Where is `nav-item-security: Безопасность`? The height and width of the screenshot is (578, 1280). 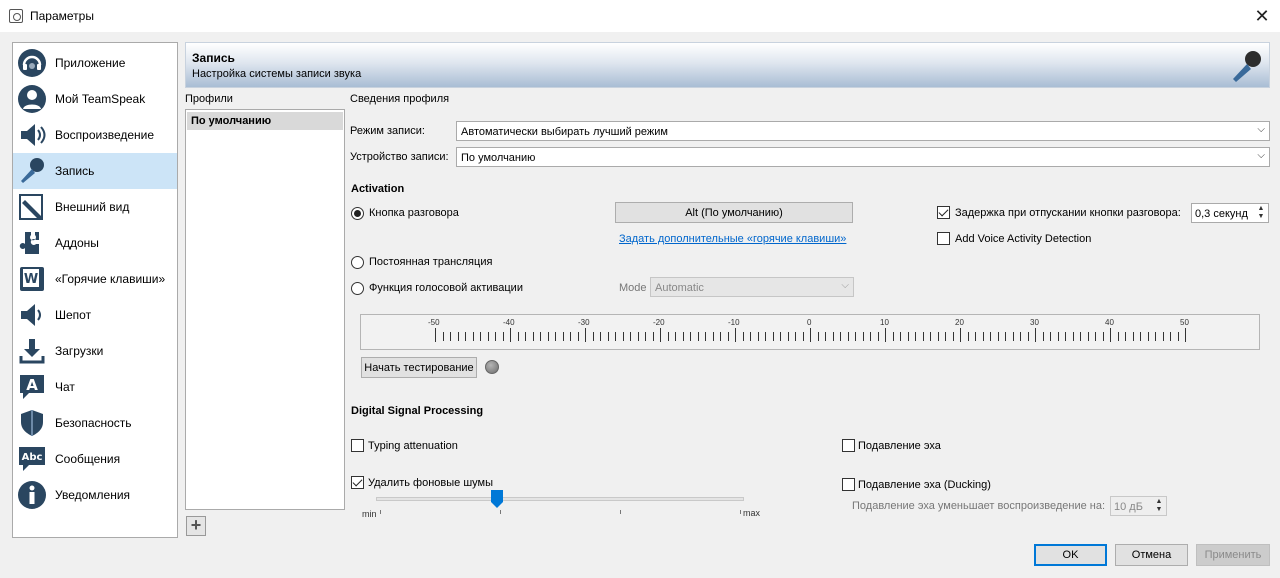
nav-item-security: Безопасность is located at coordinates (95, 423).